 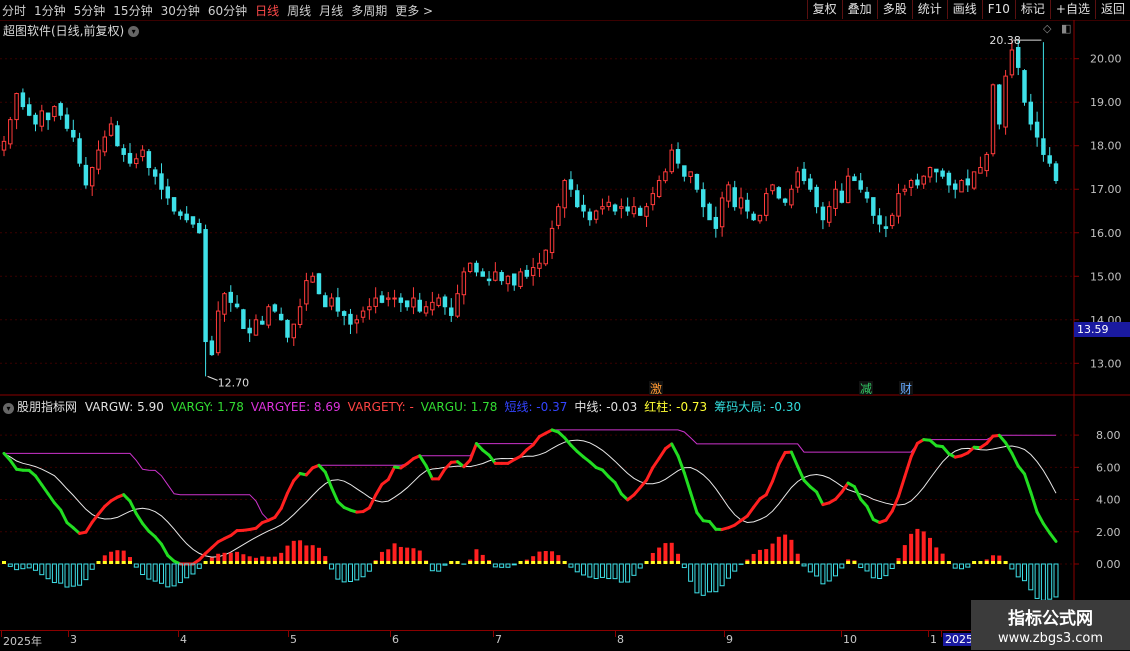 I want to click on indicator-value-1: VARGY: 1.78, so click(x=207, y=407).